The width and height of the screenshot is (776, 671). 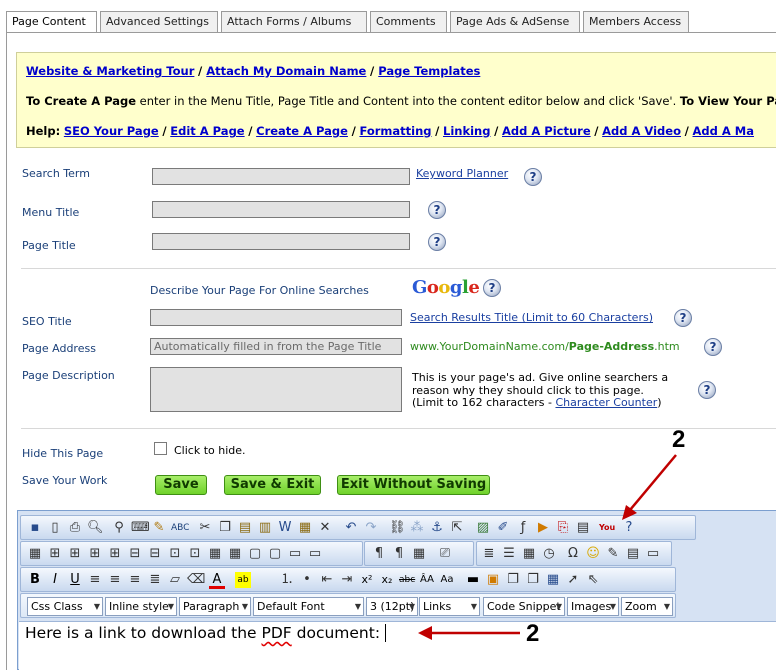 What do you see at coordinates (547, 547) in the screenshot?
I see `annotation-overlay` at bounding box center [547, 547].